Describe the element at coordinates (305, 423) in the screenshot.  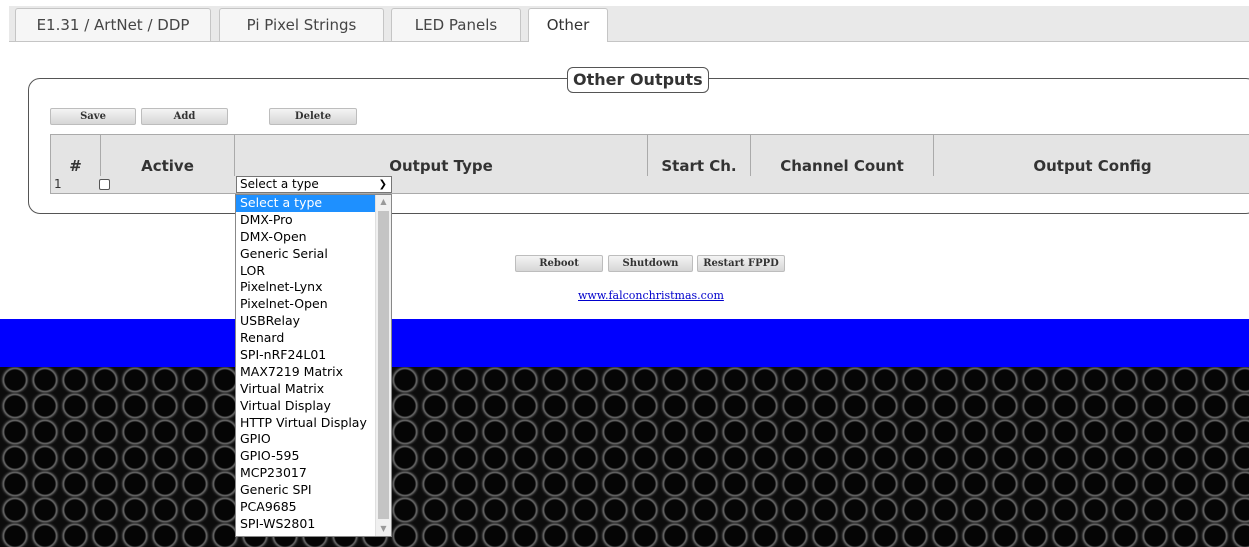
I see `dropdown-option: HTTP Virtual Display` at that location.